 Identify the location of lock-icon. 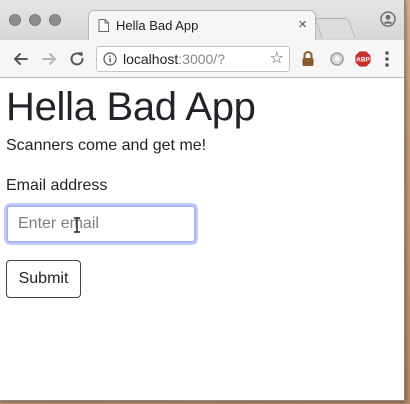
(308, 59).